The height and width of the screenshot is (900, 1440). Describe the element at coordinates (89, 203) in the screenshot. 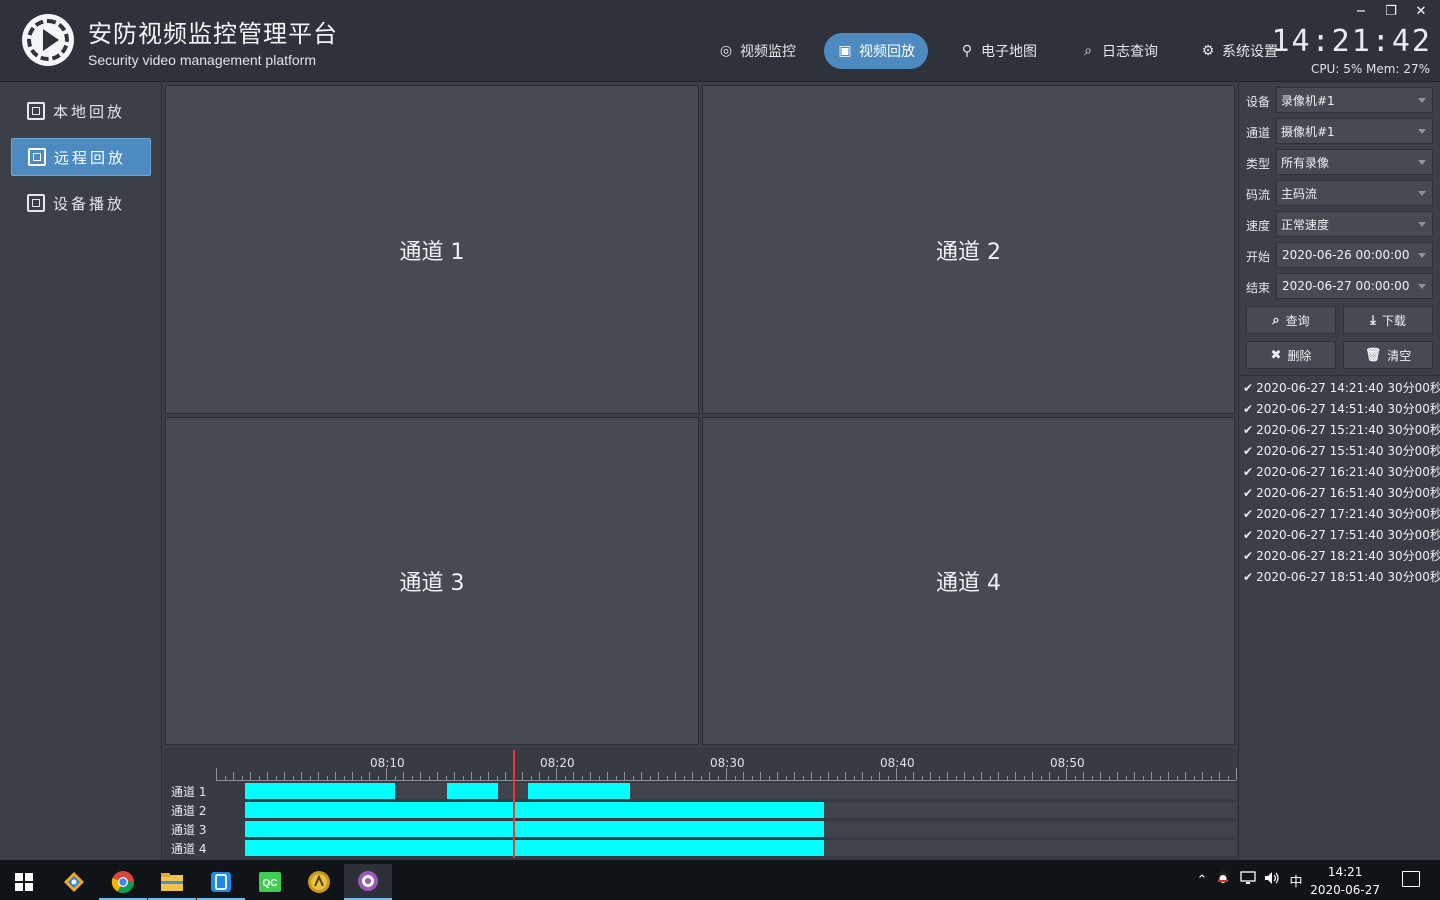

I see `sidebar-item-label: 设备播放` at that location.